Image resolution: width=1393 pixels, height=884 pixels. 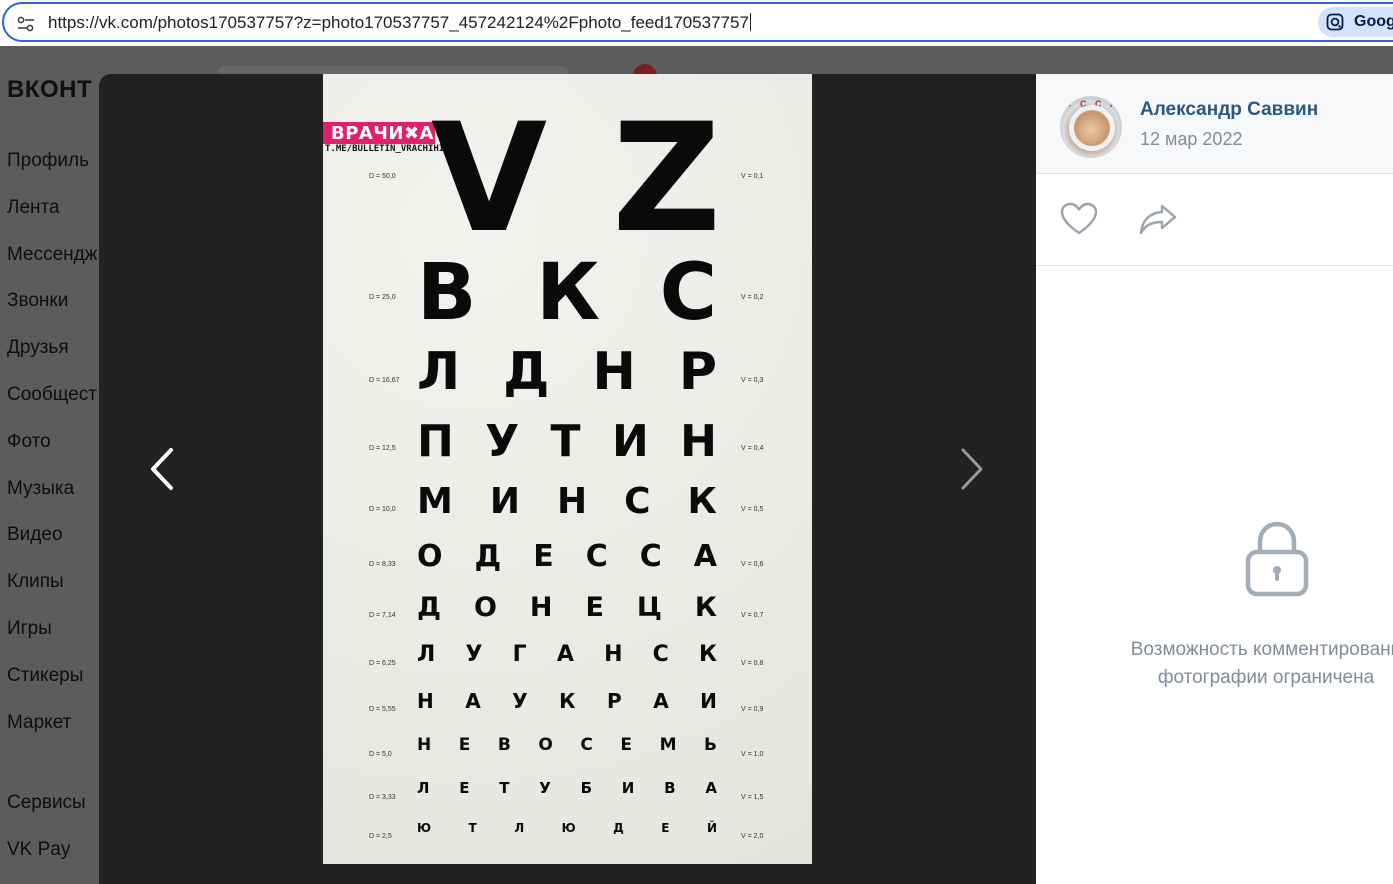 I want to click on distance-label: D = 10,0, so click(x=382, y=509).